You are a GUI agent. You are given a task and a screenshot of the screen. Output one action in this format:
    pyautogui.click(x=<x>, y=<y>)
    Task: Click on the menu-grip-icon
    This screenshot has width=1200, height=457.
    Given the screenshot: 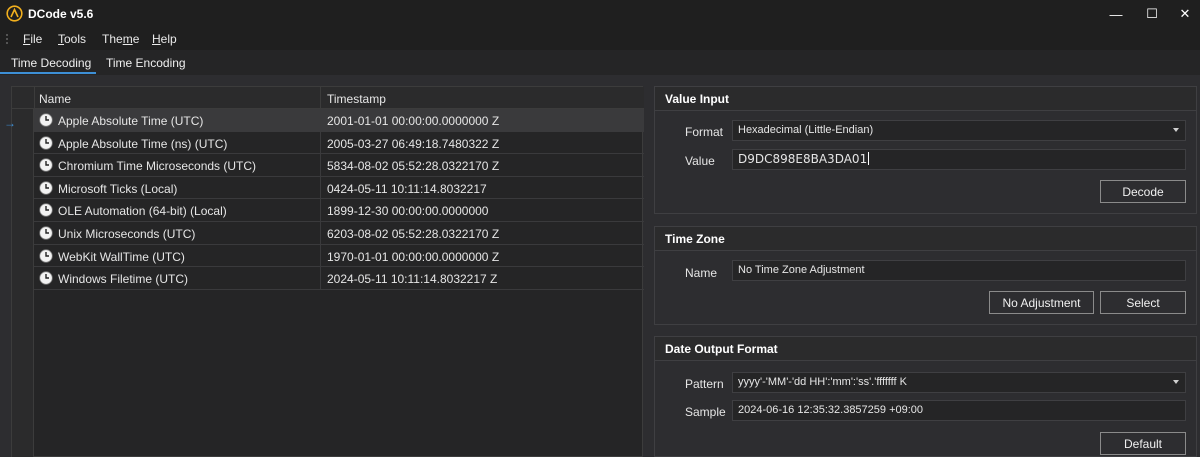 What is the action you would take?
    pyautogui.click(x=7, y=39)
    